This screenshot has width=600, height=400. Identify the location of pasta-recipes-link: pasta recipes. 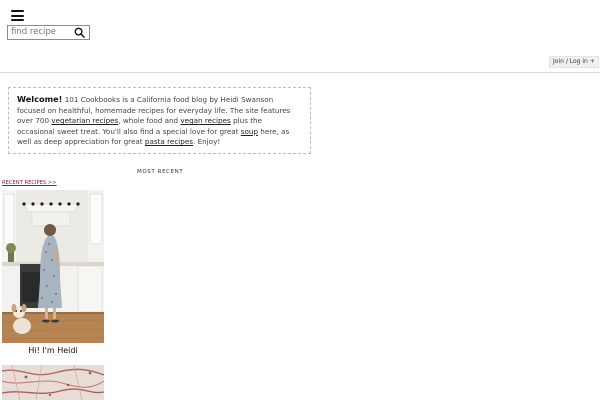
(169, 141).